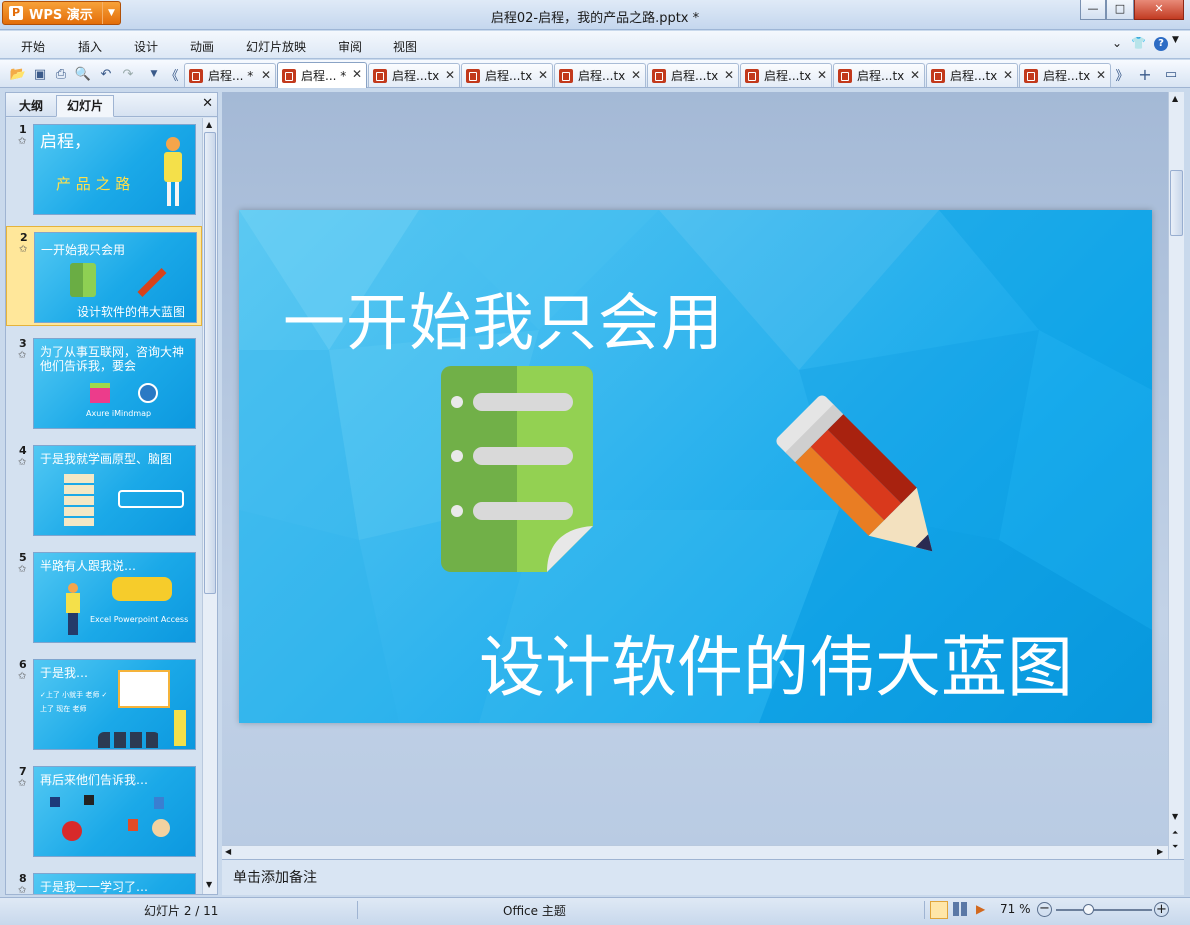 This screenshot has height=925, width=1190. What do you see at coordinates (154, 74) in the screenshot?
I see `toolbar-dropdown-icon: ▼` at bounding box center [154, 74].